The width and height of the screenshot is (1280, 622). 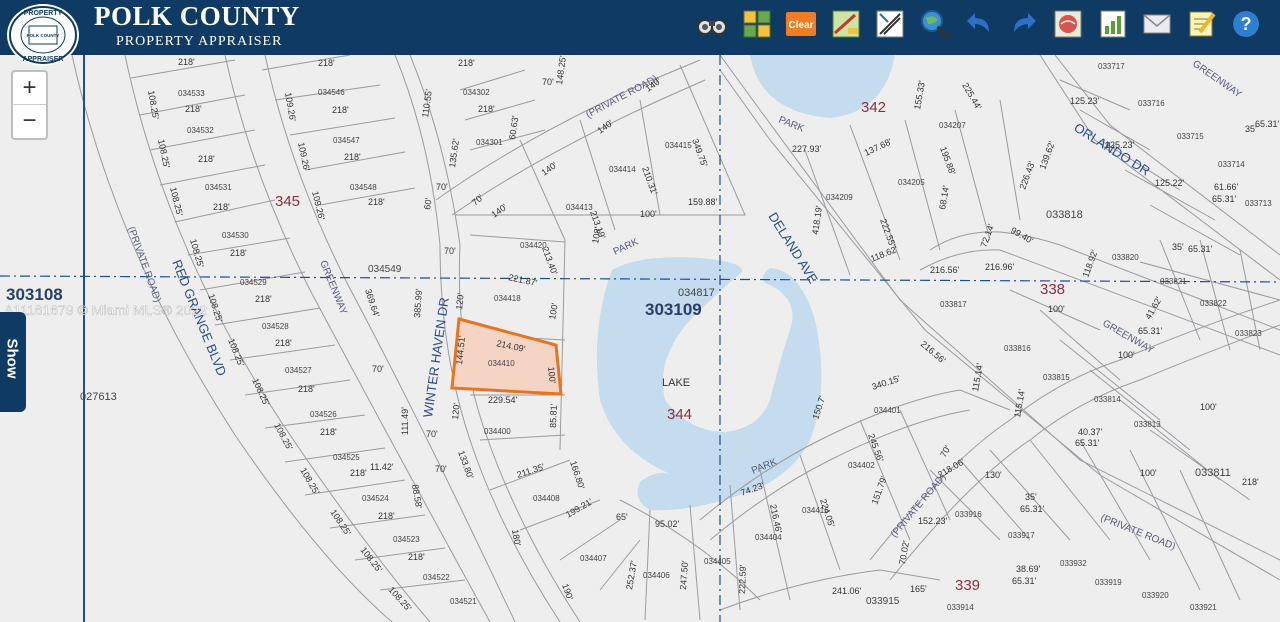 I want to click on parcel-number: 034404, so click(x=768, y=537).